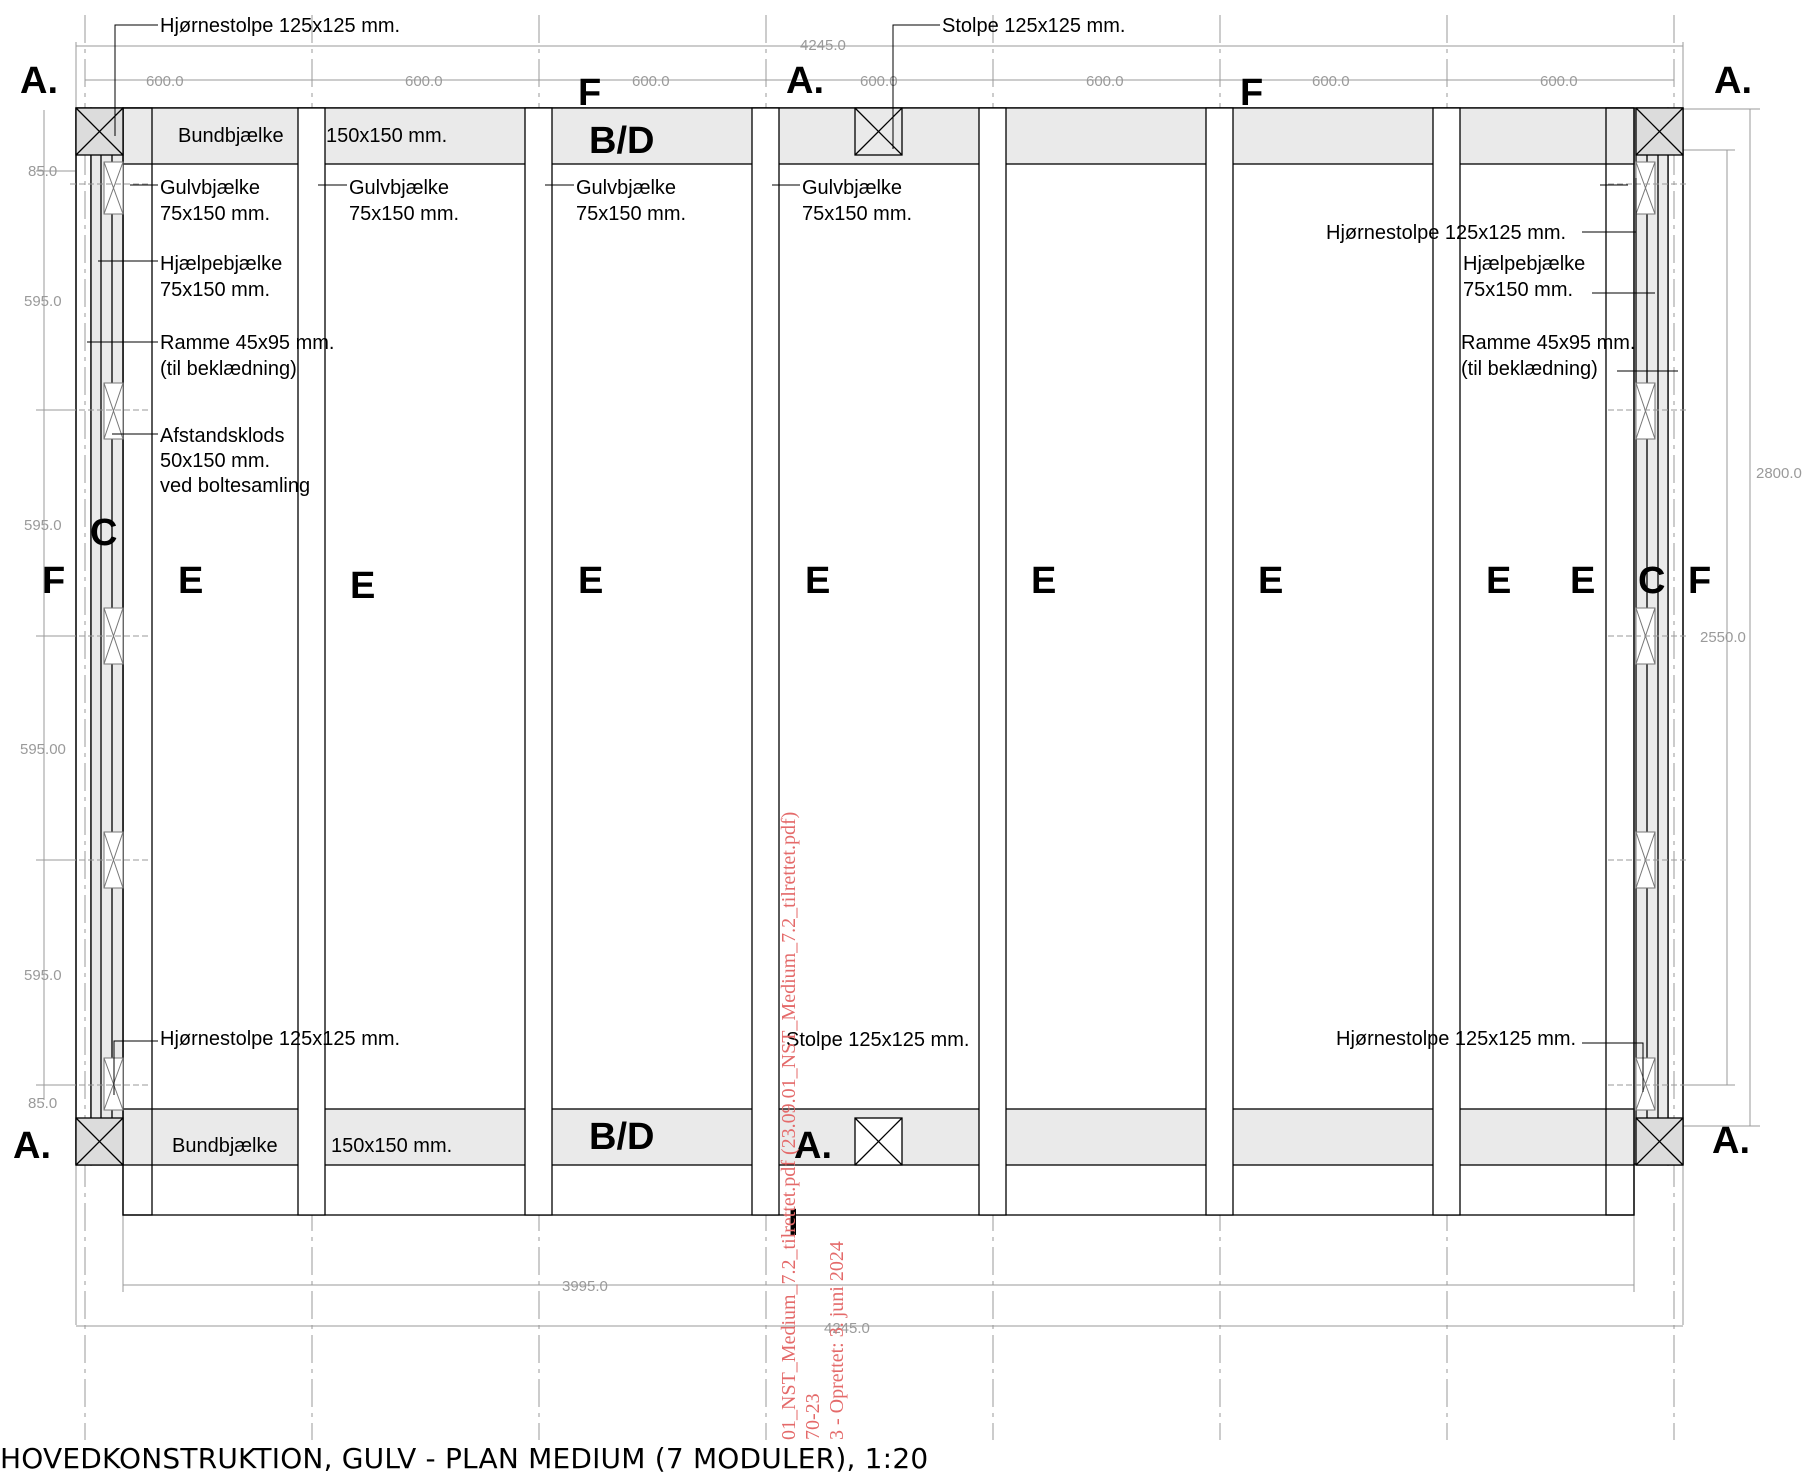  Describe the element at coordinates (1331, 81) in the screenshot. I see `dim-module-6: 600.0` at that location.